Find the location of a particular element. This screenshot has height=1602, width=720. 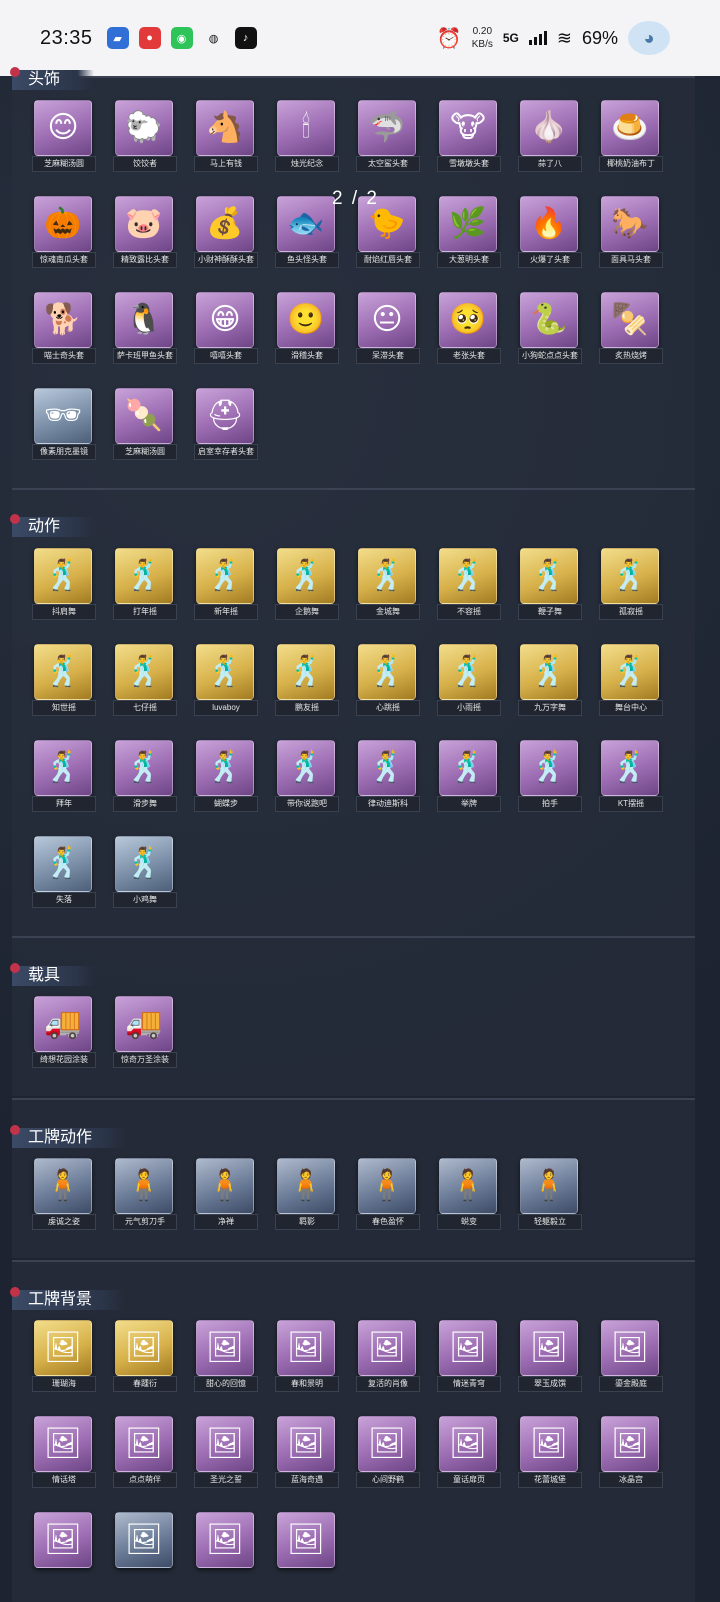

actions-item: 🕺 蝴蝶步 is located at coordinates (226, 777).